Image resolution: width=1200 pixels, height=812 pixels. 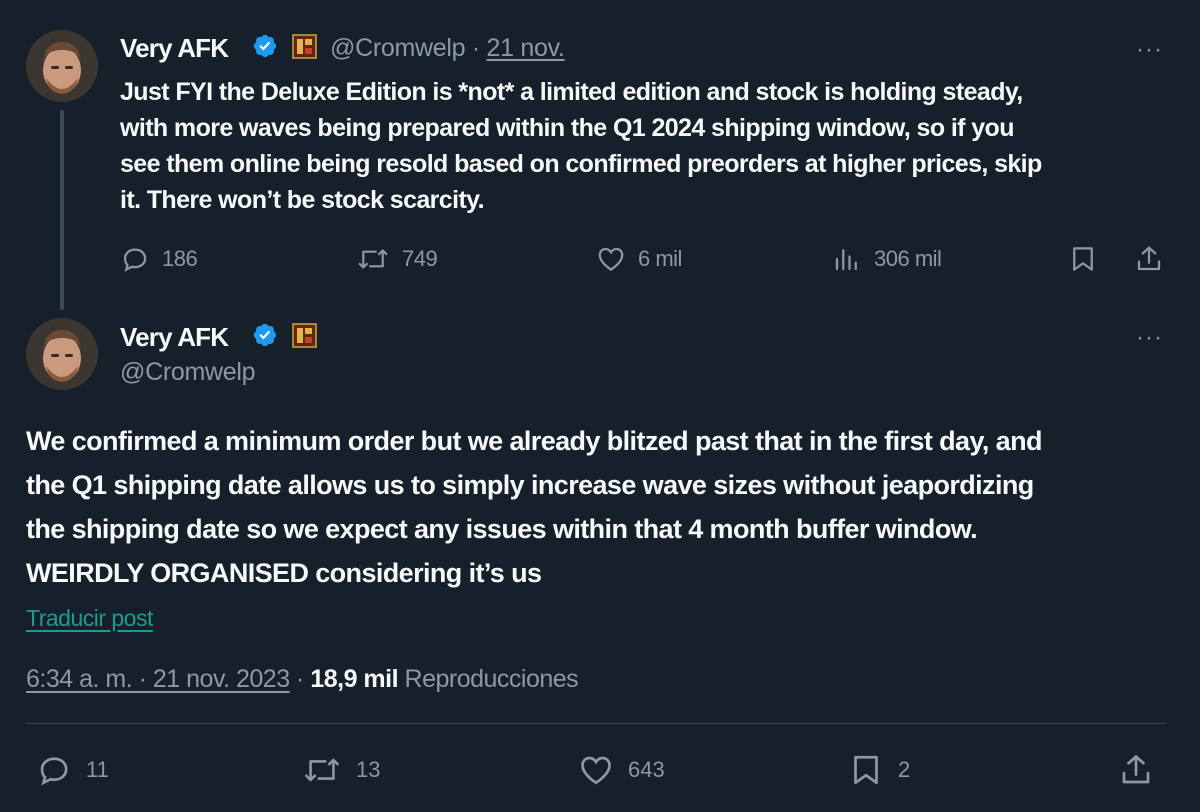 I want to click on views-label: Reproducciones, so click(x=488, y=679).